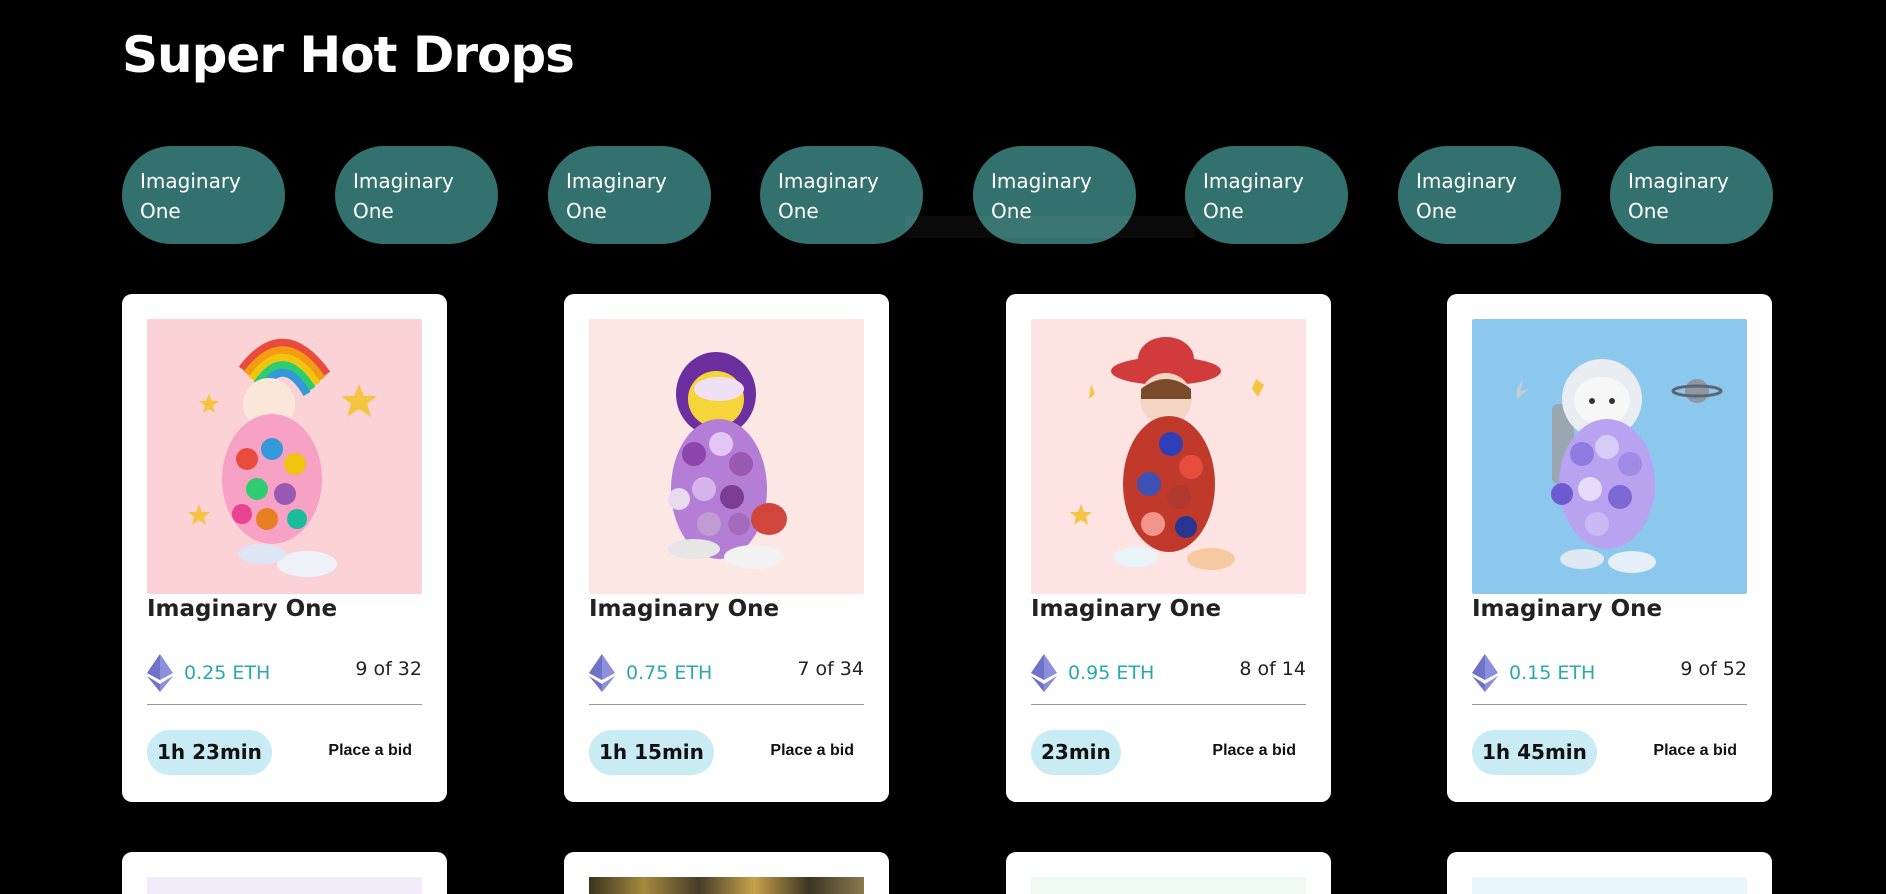 This screenshot has height=894, width=1886. What do you see at coordinates (1552, 673) in the screenshot?
I see `nft-price: 0.15 ETH` at bounding box center [1552, 673].